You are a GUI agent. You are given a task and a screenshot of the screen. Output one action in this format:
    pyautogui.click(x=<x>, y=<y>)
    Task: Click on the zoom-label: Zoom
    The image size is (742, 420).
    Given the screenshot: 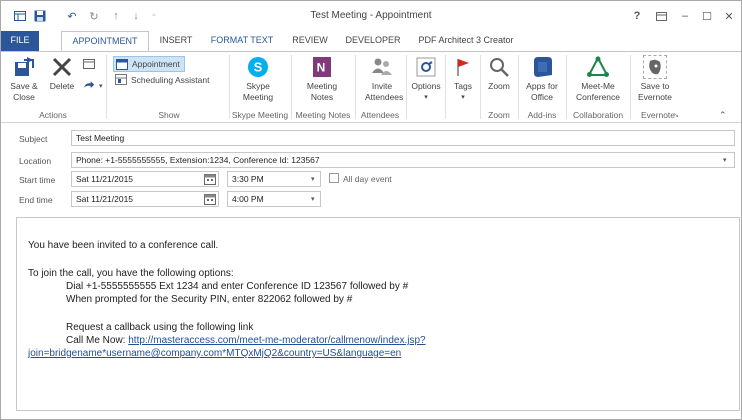 What is the action you would take?
    pyautogui.click(x=499, y=86)
    